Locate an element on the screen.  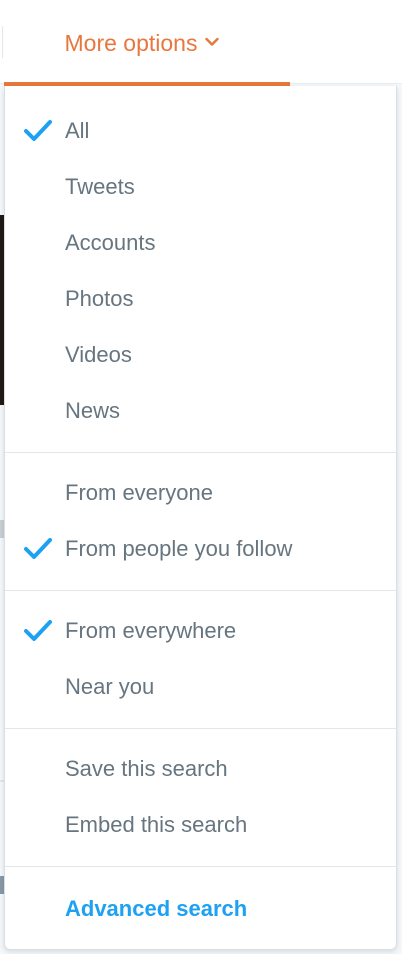
more-options-label: More options is located at coordinates (131, 42).